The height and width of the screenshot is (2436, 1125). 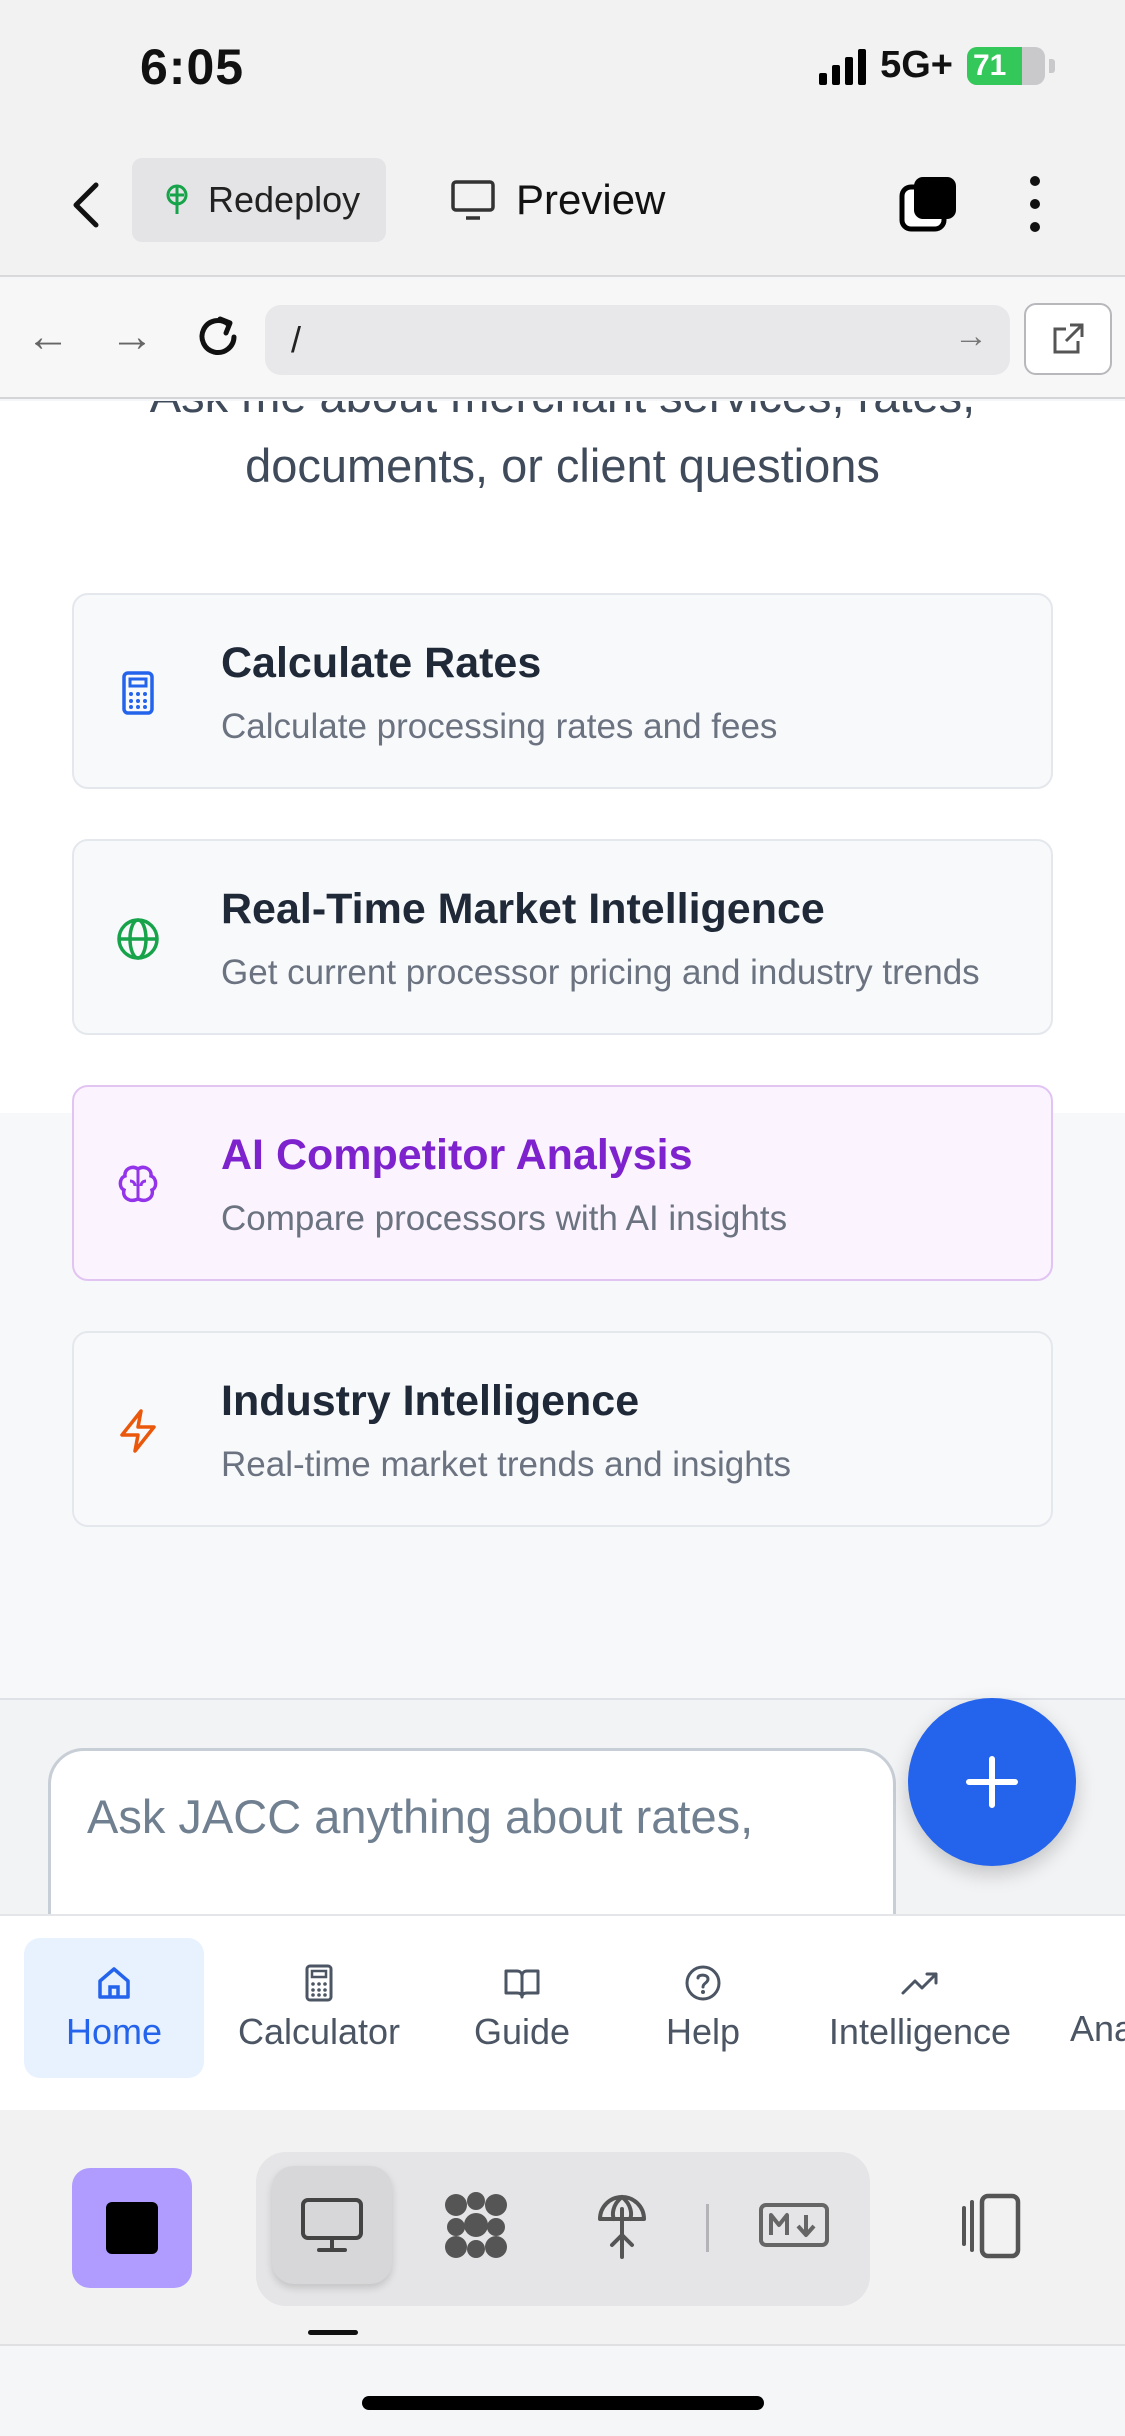 I want to click on stop-icon, so click(x=132, y=2228).